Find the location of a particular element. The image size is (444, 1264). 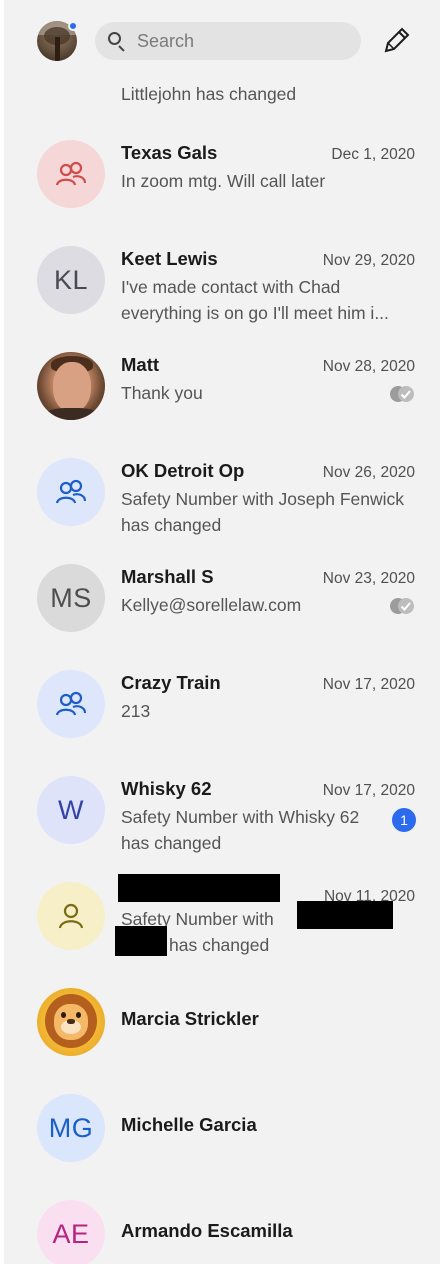

conversation-item-michelle-garcia: MG Michelle Garcia is located at coordinates (222, 1125).